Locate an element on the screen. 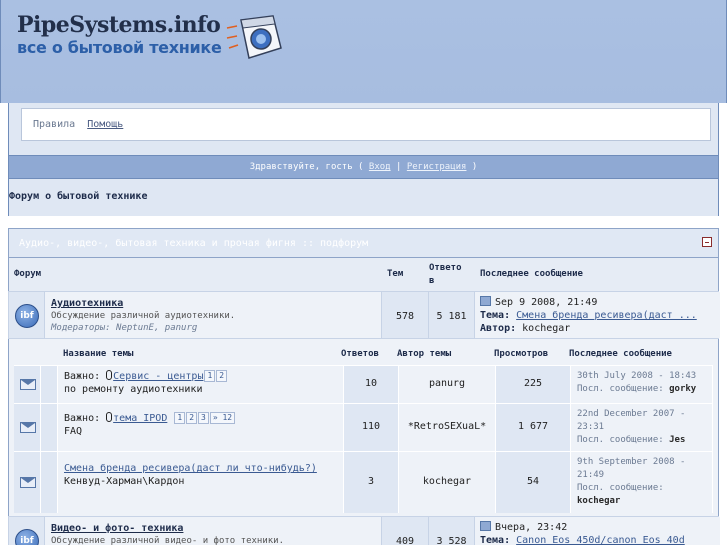 Image resolution: width=727 pixels, height=545 pixels. topic-views: 225 is located at coordinates (533, 384).